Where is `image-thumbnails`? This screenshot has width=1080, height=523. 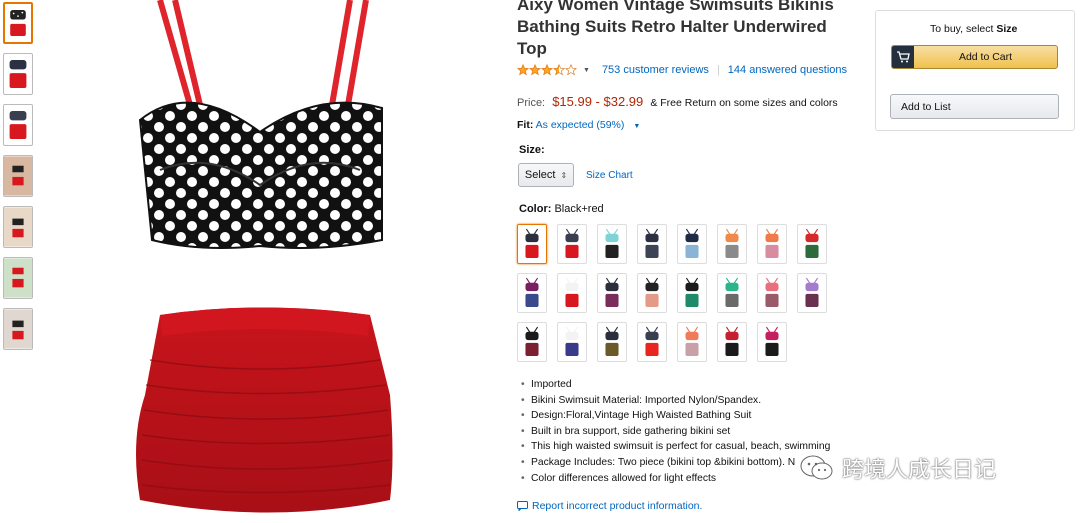
image-thumbnails is located at coordinates (20, 180).